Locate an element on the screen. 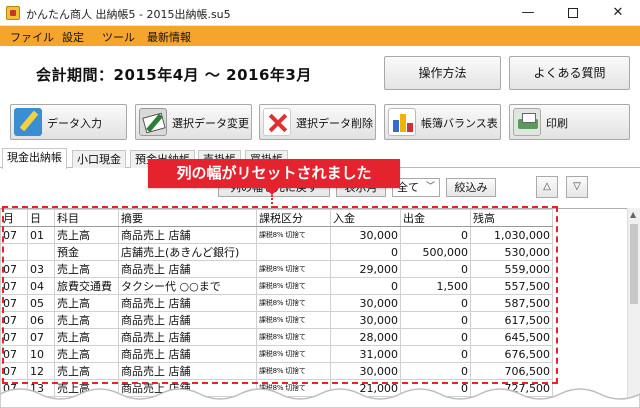 The width and height of the screenshot is (640, 408). cell-balance: 559,000 is located at coordinates (511, 269).